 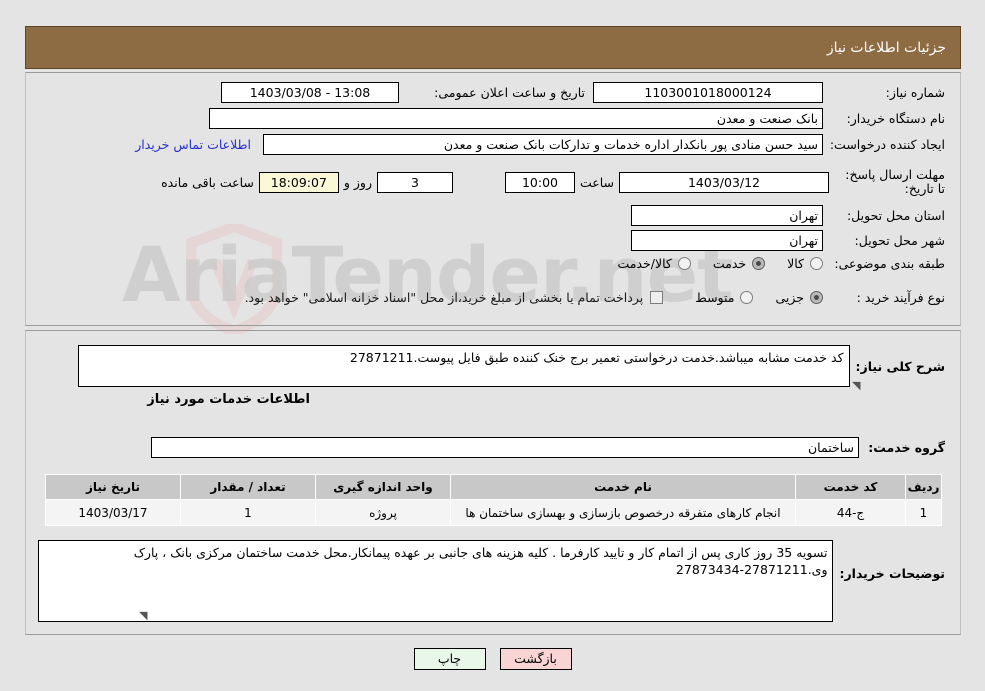 I want to click on cell-service-code: ج-44, so click(x=850, y=512).